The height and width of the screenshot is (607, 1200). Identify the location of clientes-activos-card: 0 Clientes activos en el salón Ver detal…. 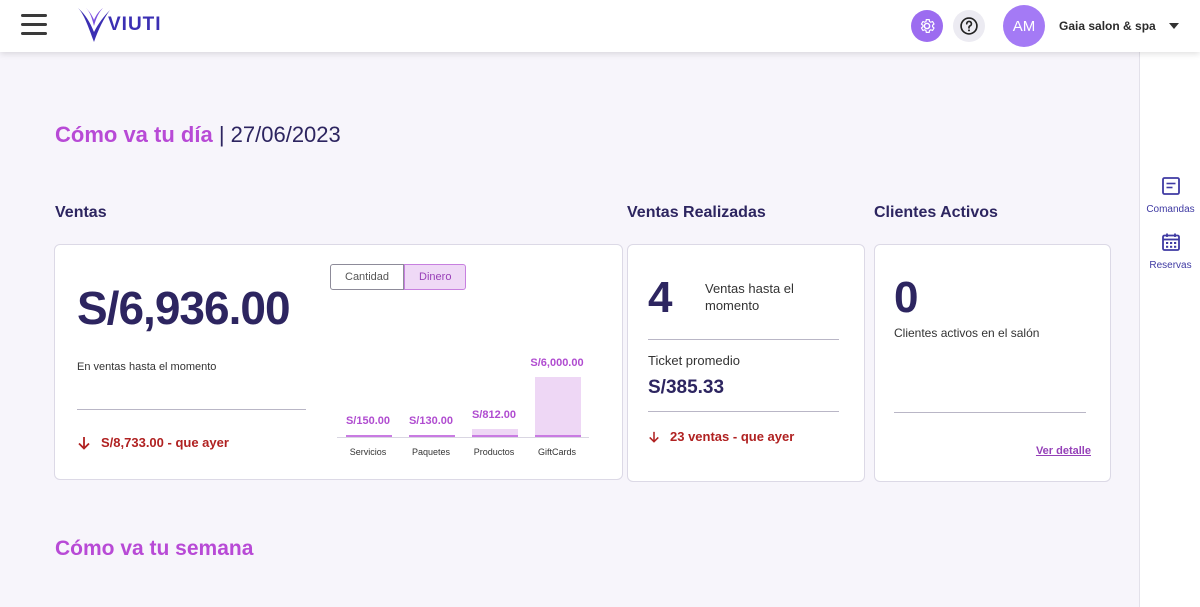
(992, 363).